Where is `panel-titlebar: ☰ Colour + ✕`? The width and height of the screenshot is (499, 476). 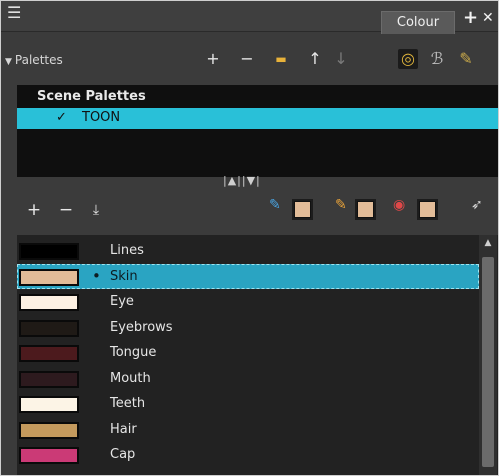
panel-titlebar: ☰ Colour + ✕ is located at coordinates (249, 17).